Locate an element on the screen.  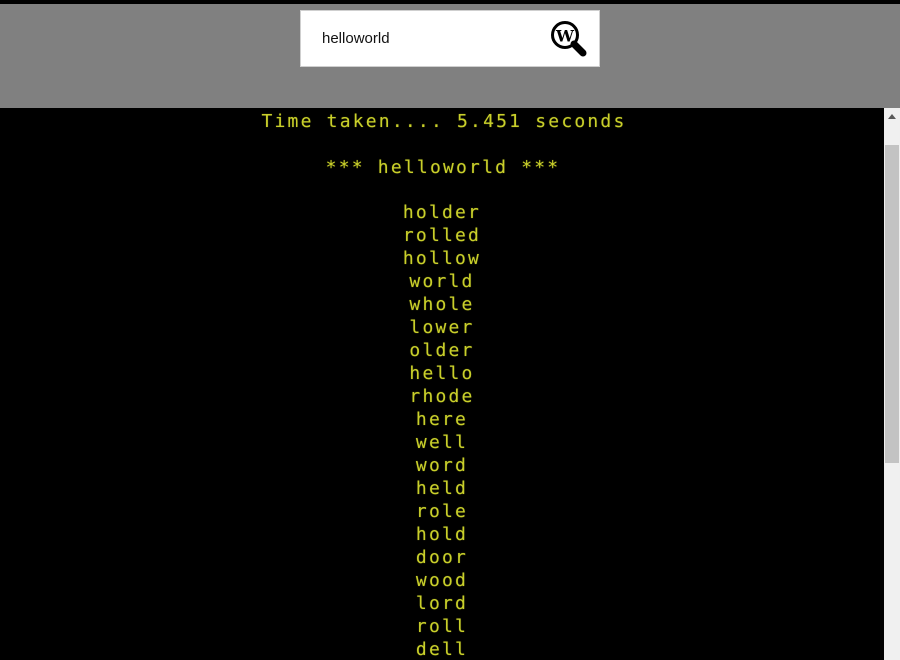
word-list-item: older is located at coordinates (442, 350).